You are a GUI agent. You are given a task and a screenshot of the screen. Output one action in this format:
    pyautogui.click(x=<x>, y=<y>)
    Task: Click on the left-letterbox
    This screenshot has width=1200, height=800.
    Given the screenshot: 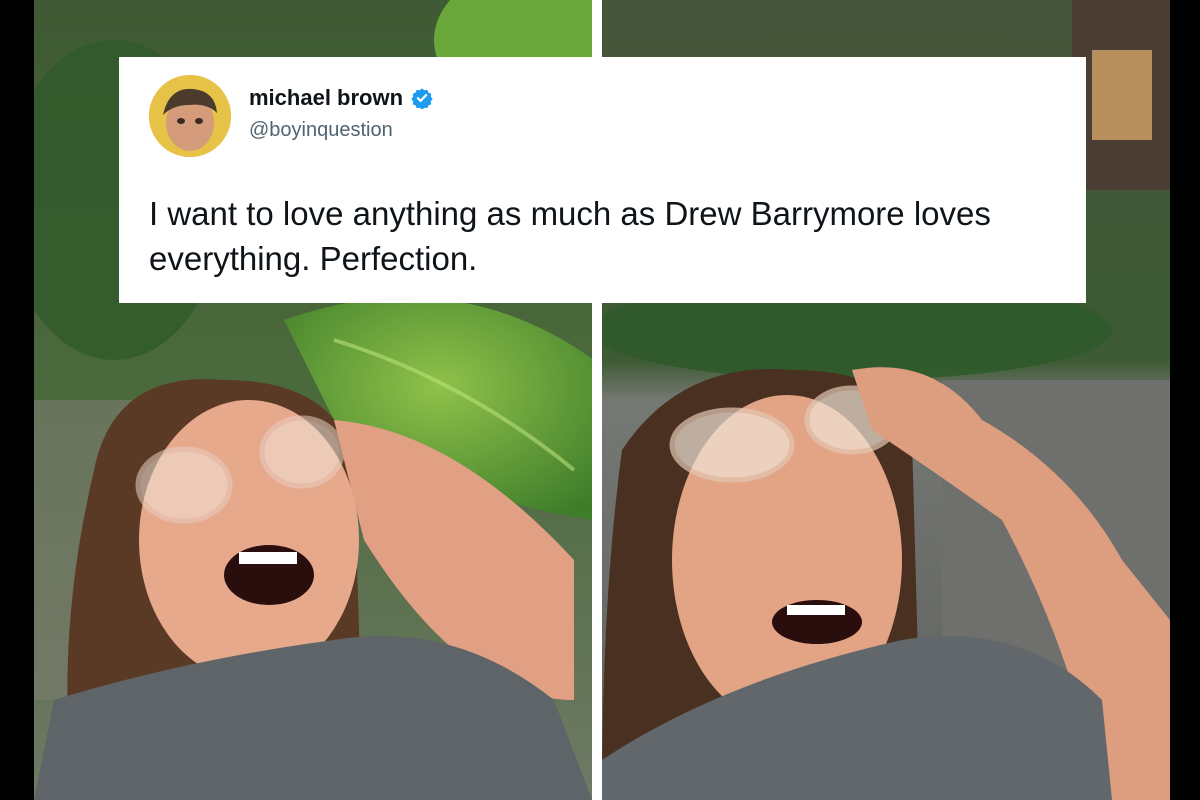 What is the action you would take?
    pyautogui.click(x=17, y=400)
    